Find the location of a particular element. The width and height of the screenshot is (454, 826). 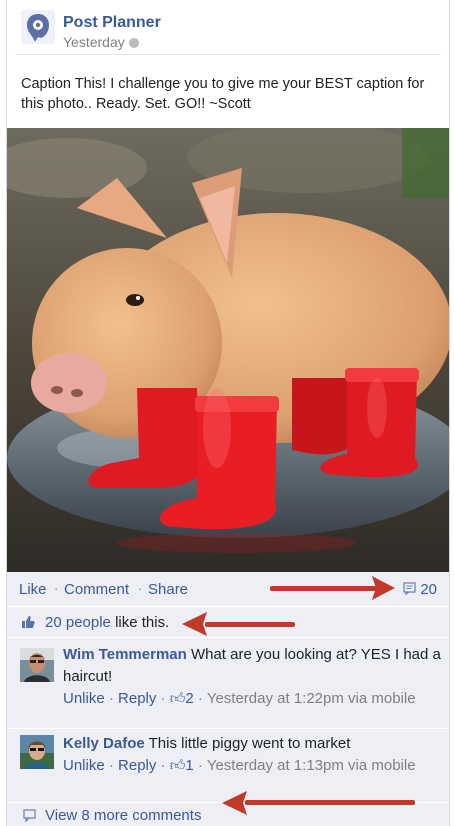

arrow-to-comment-count is located at coordinates (332, 588).